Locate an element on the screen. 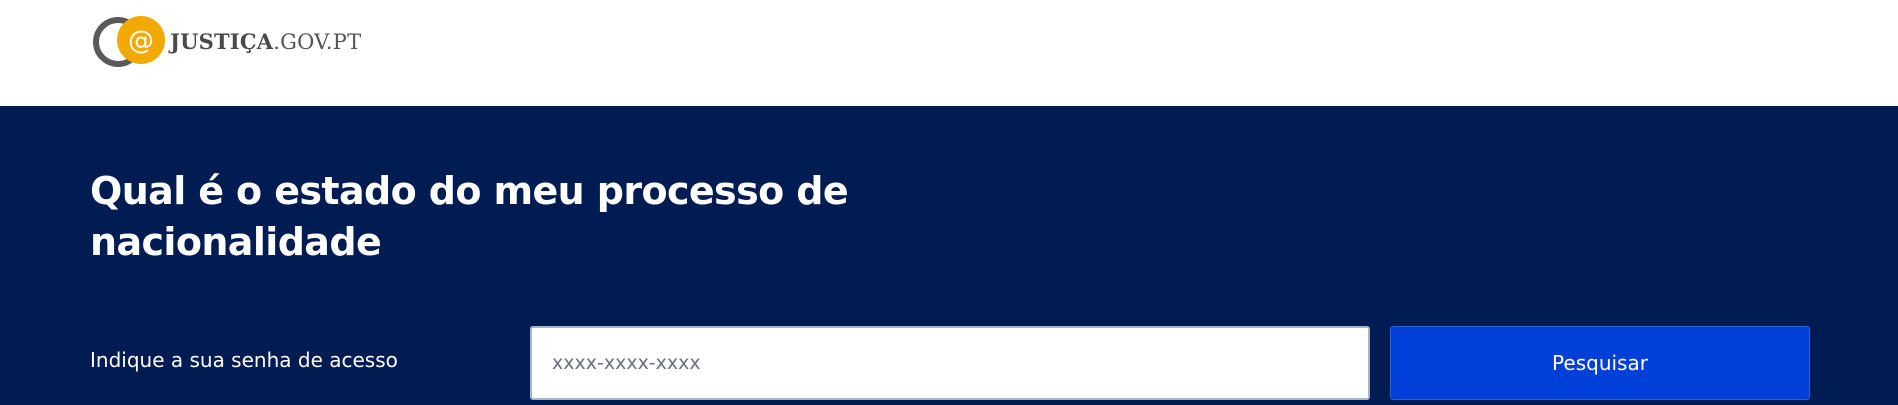  logo-wordmark: JUSTIÇA.GOV.PT is located at coordinates (265, 42).